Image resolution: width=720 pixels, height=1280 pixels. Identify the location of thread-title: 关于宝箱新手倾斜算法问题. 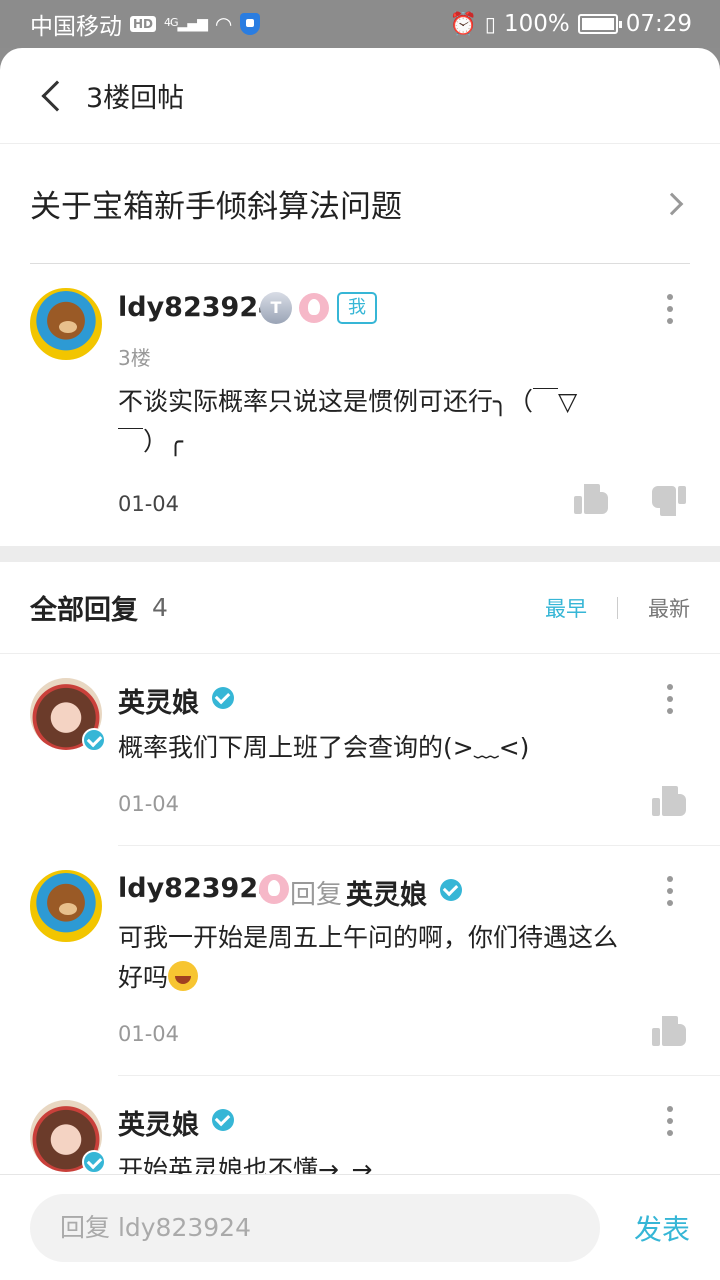
(216, 207).